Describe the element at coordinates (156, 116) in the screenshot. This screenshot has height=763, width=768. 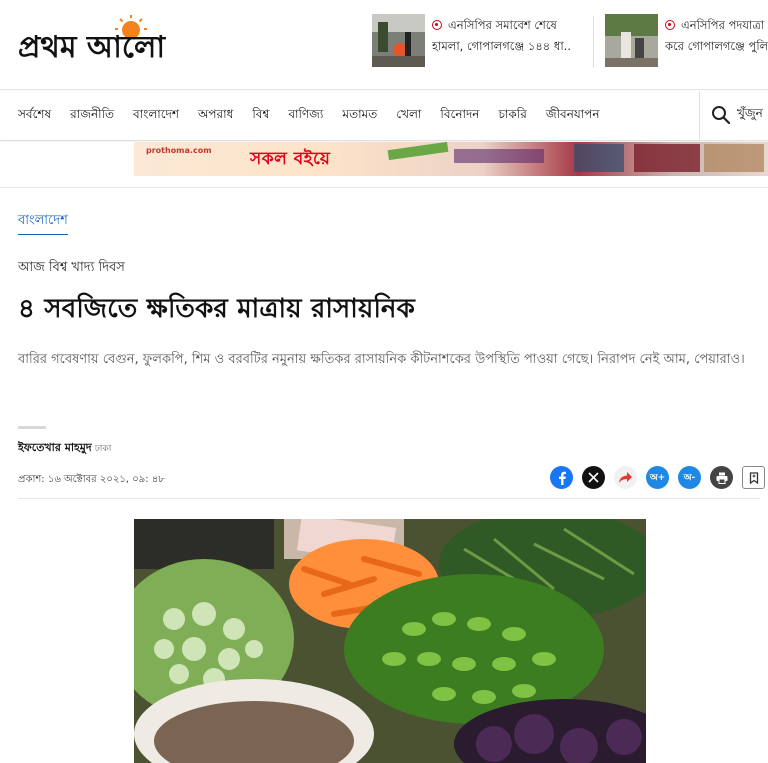
I see `nav-item-bangladesh: বাংলাদেশ` at that location.